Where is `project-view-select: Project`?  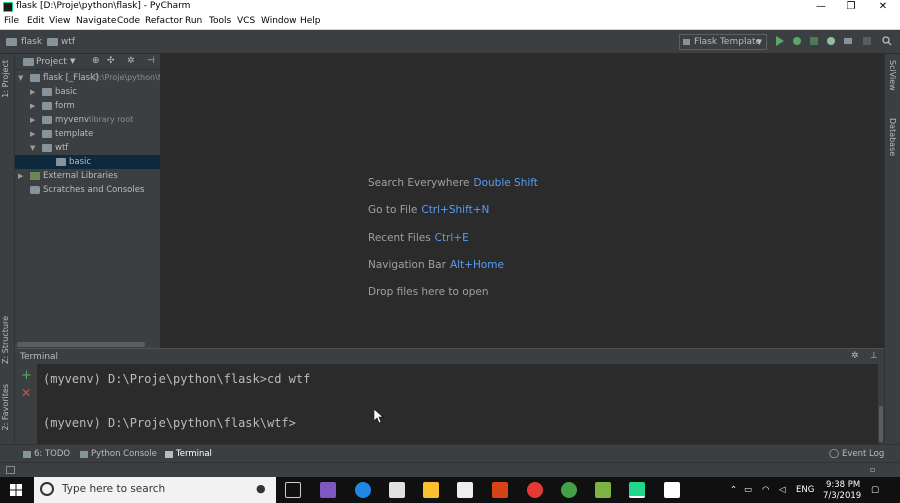 project-view-select: Project is located at coordinates (51, 62).